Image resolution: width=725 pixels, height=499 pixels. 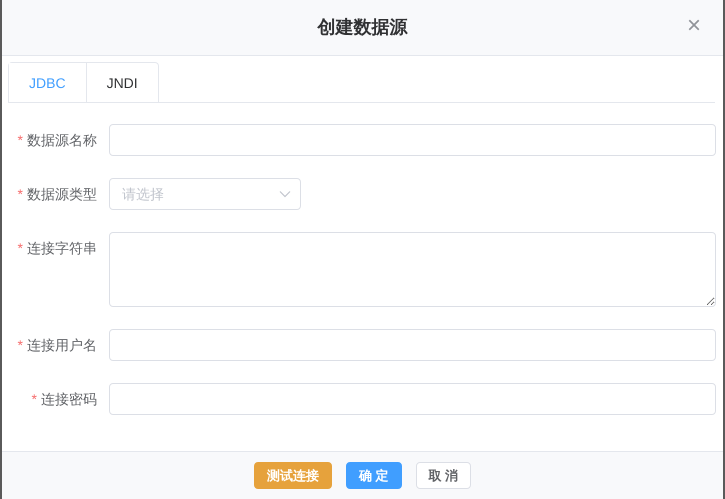 I want to click on footer-button: 测试连接, so click(x=293, y=475).